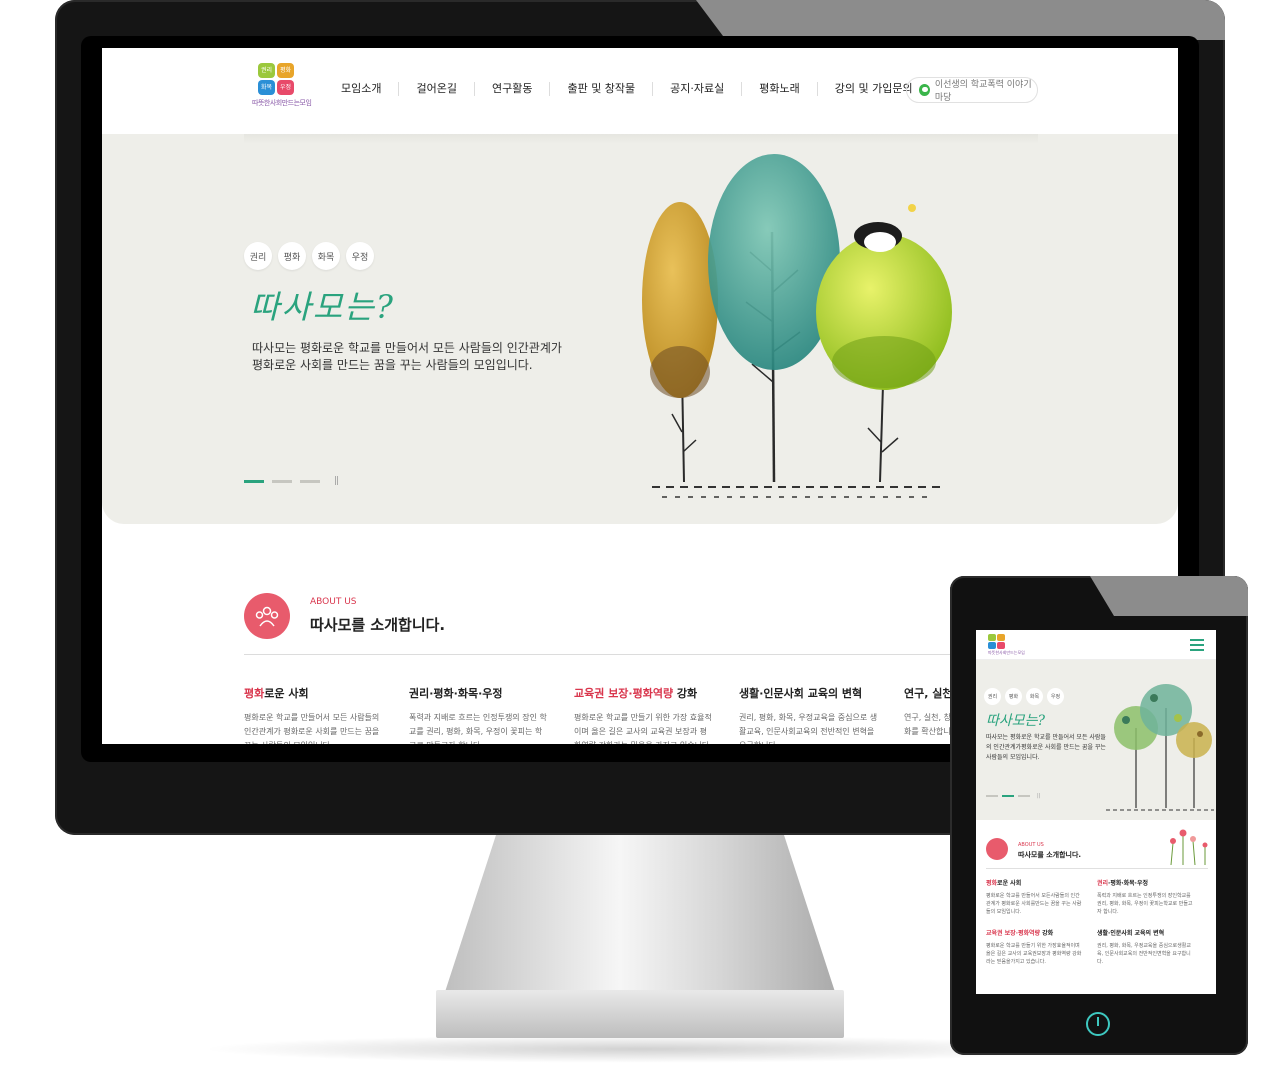 This screenshot has height=1088, width=1280. What do you see at coordinates (821, 693) in the screenshot?
I see `about-column-title: 생활·인문사회 교육의 변혁` at bounding box center [821, 693].